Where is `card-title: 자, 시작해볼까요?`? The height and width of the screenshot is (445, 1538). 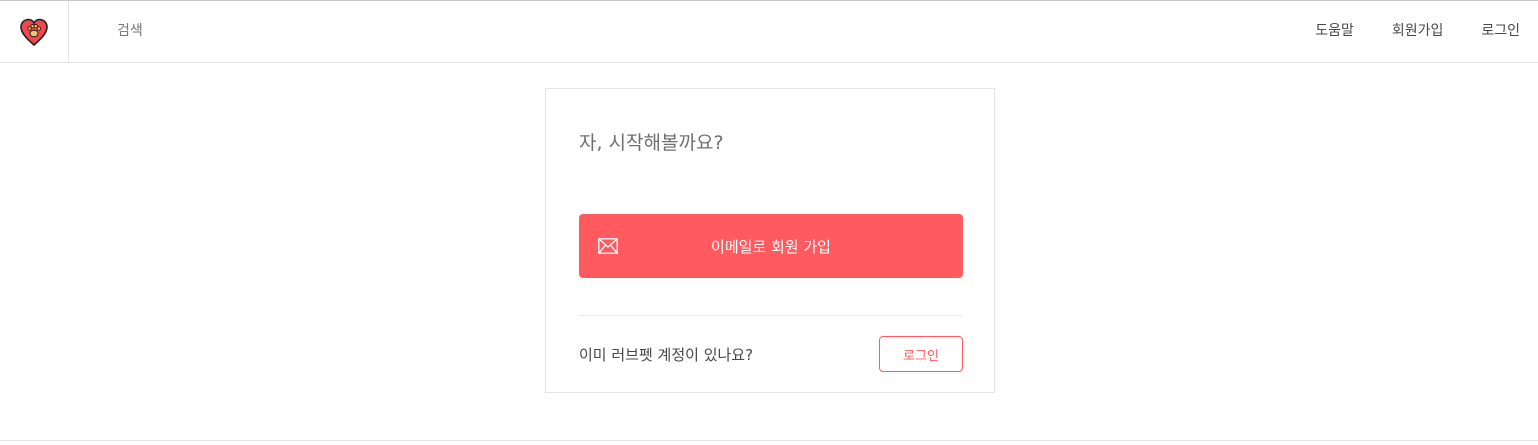 card-title: 자, 시작해볼까요? is located at coordinates (651, 143).